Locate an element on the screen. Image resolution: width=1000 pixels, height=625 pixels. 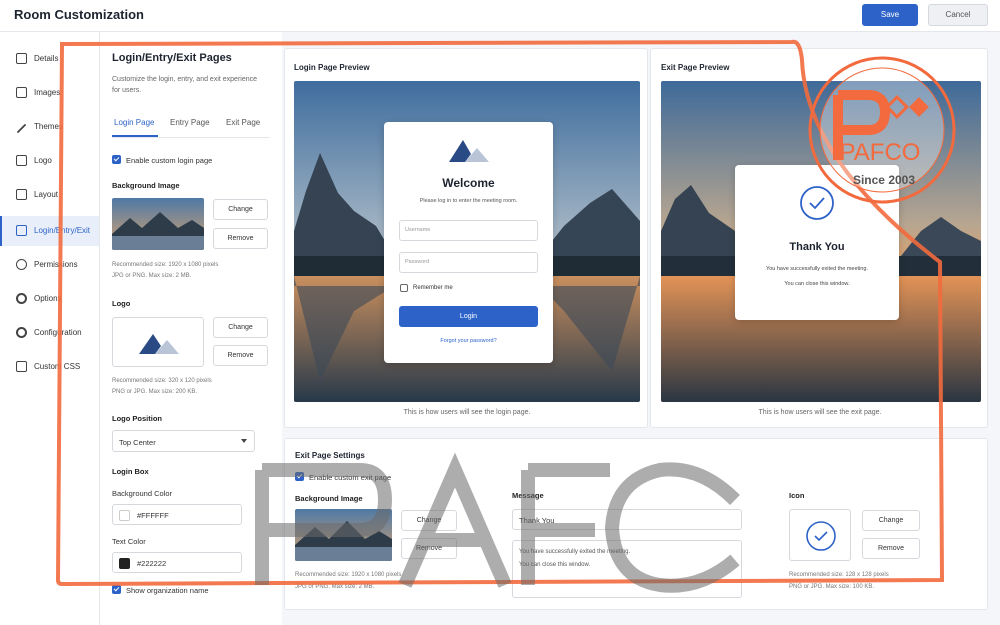
sidebar-item-options: Options is located at coordinates (49, 299).